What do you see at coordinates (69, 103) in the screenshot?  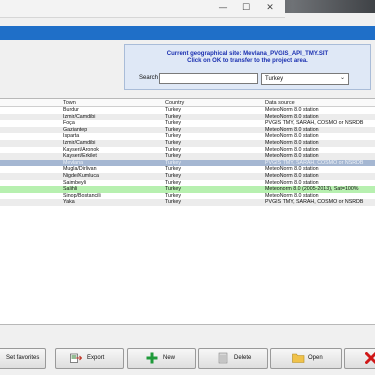 I see `column-header-town: Town` at bounding box center [69, 103].